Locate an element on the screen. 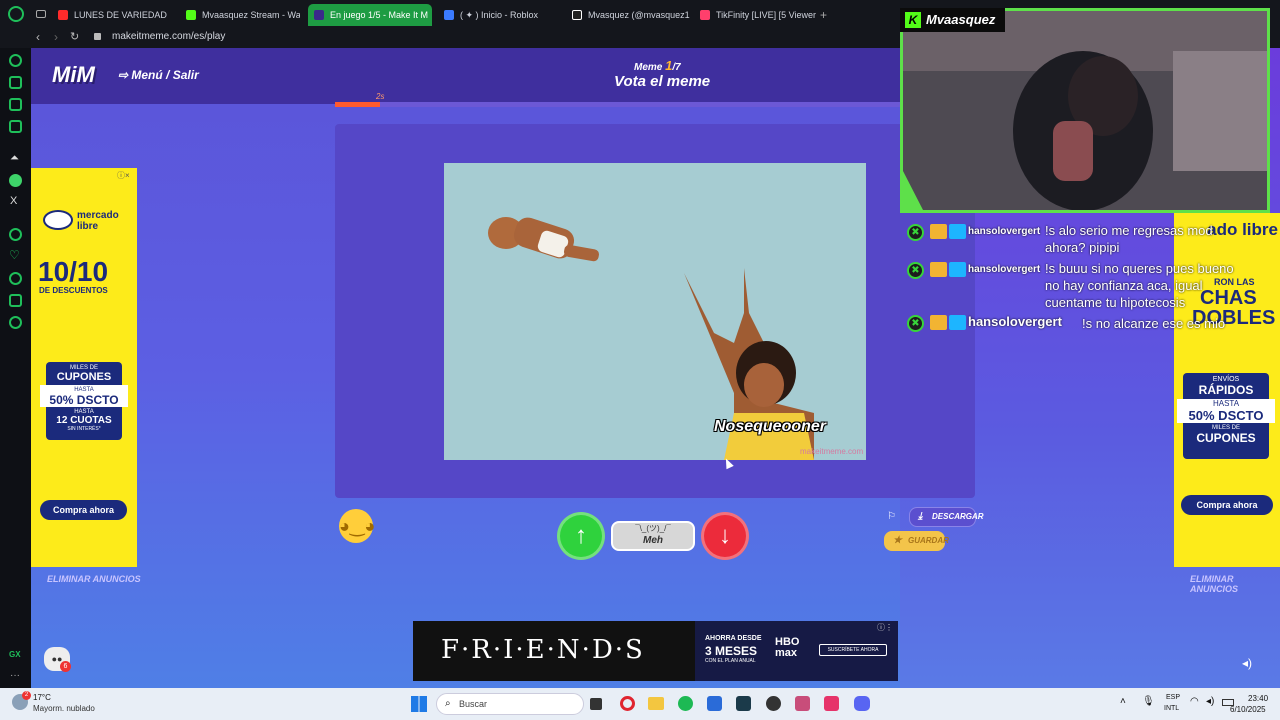 Image resolution: width=1280 pixels, height=720 pixels. heart-icon: ♡ is located at coordinates (14, 255).